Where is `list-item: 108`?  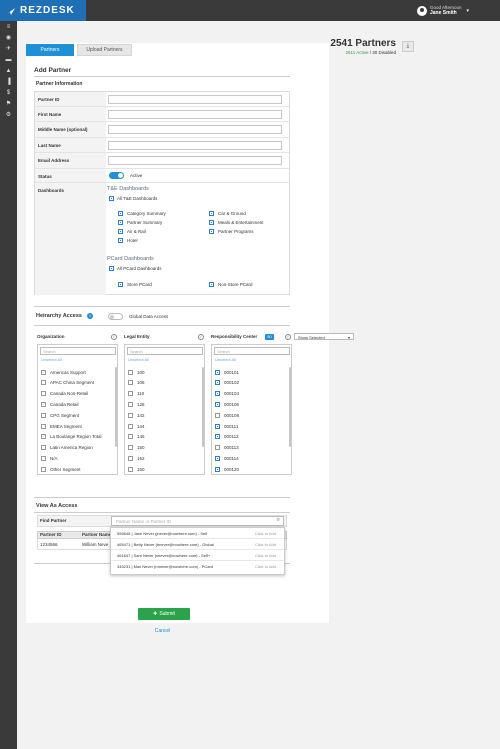
list-item: 108 is located at coordinates (136, 383).